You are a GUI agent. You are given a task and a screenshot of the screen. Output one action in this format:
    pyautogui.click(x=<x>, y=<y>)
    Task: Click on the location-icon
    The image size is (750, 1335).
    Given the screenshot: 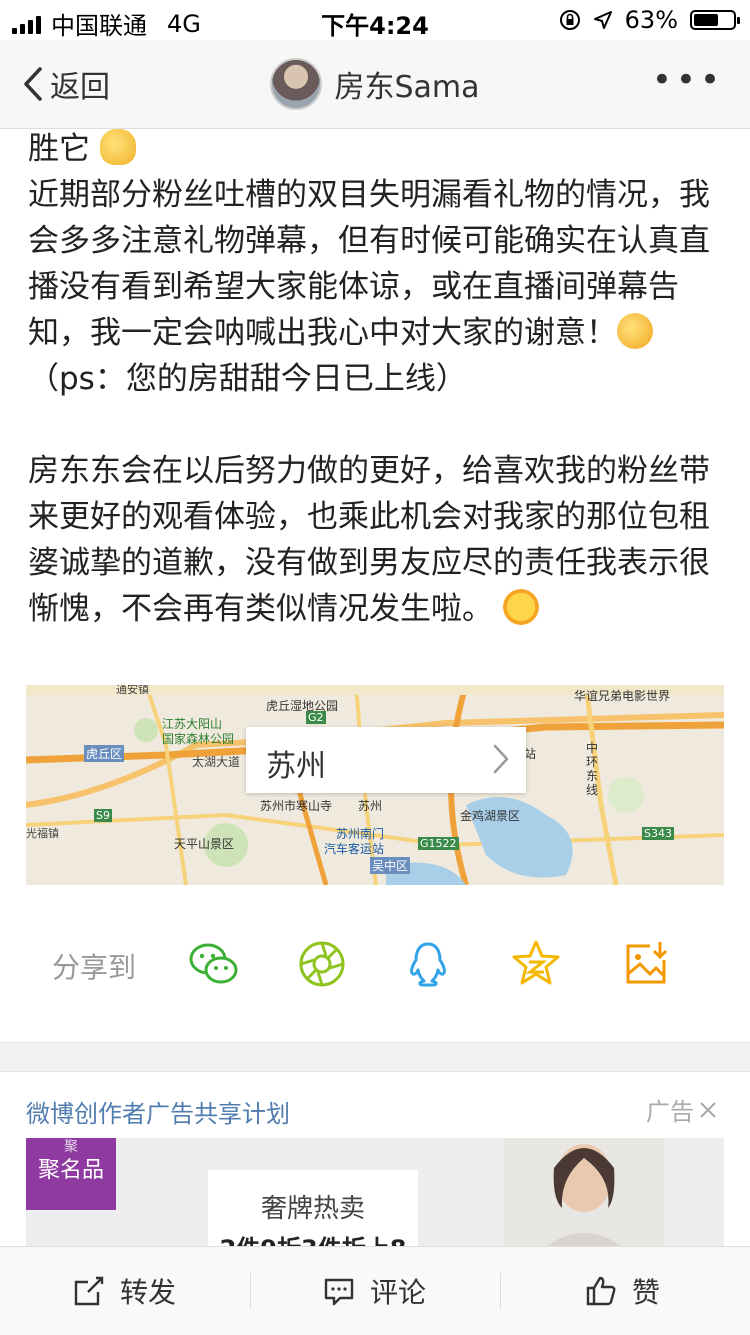 What is the action you would take?
    pyautogui.click(x=602, y=20)
    